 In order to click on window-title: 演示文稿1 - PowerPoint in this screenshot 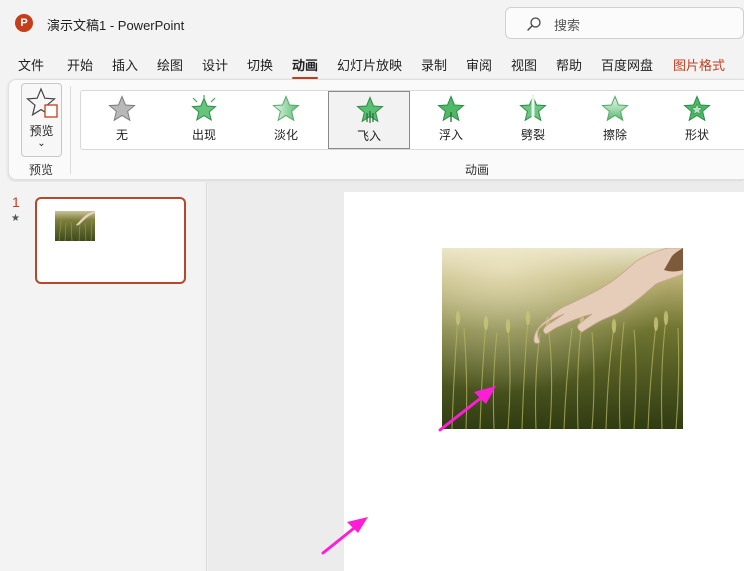, I will do `click(116, 25)`.